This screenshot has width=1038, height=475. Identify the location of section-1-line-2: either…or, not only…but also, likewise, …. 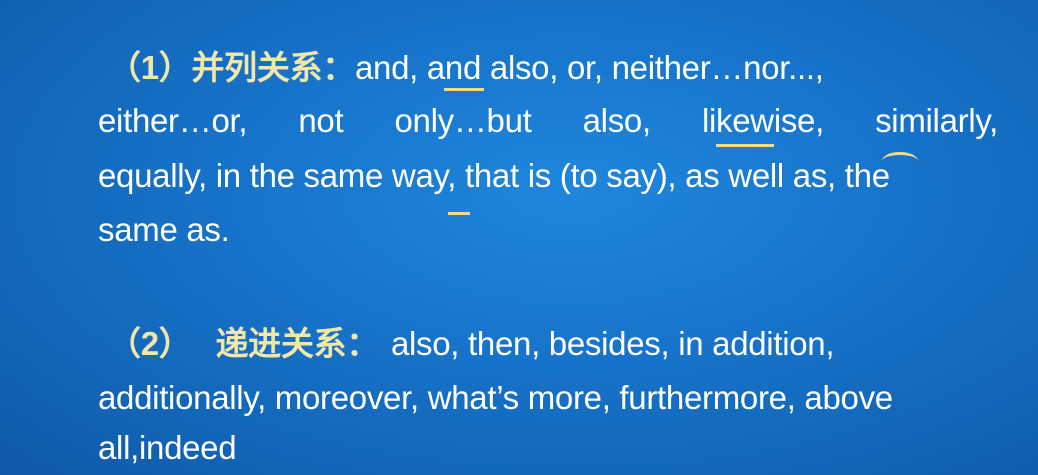
(548, 121).